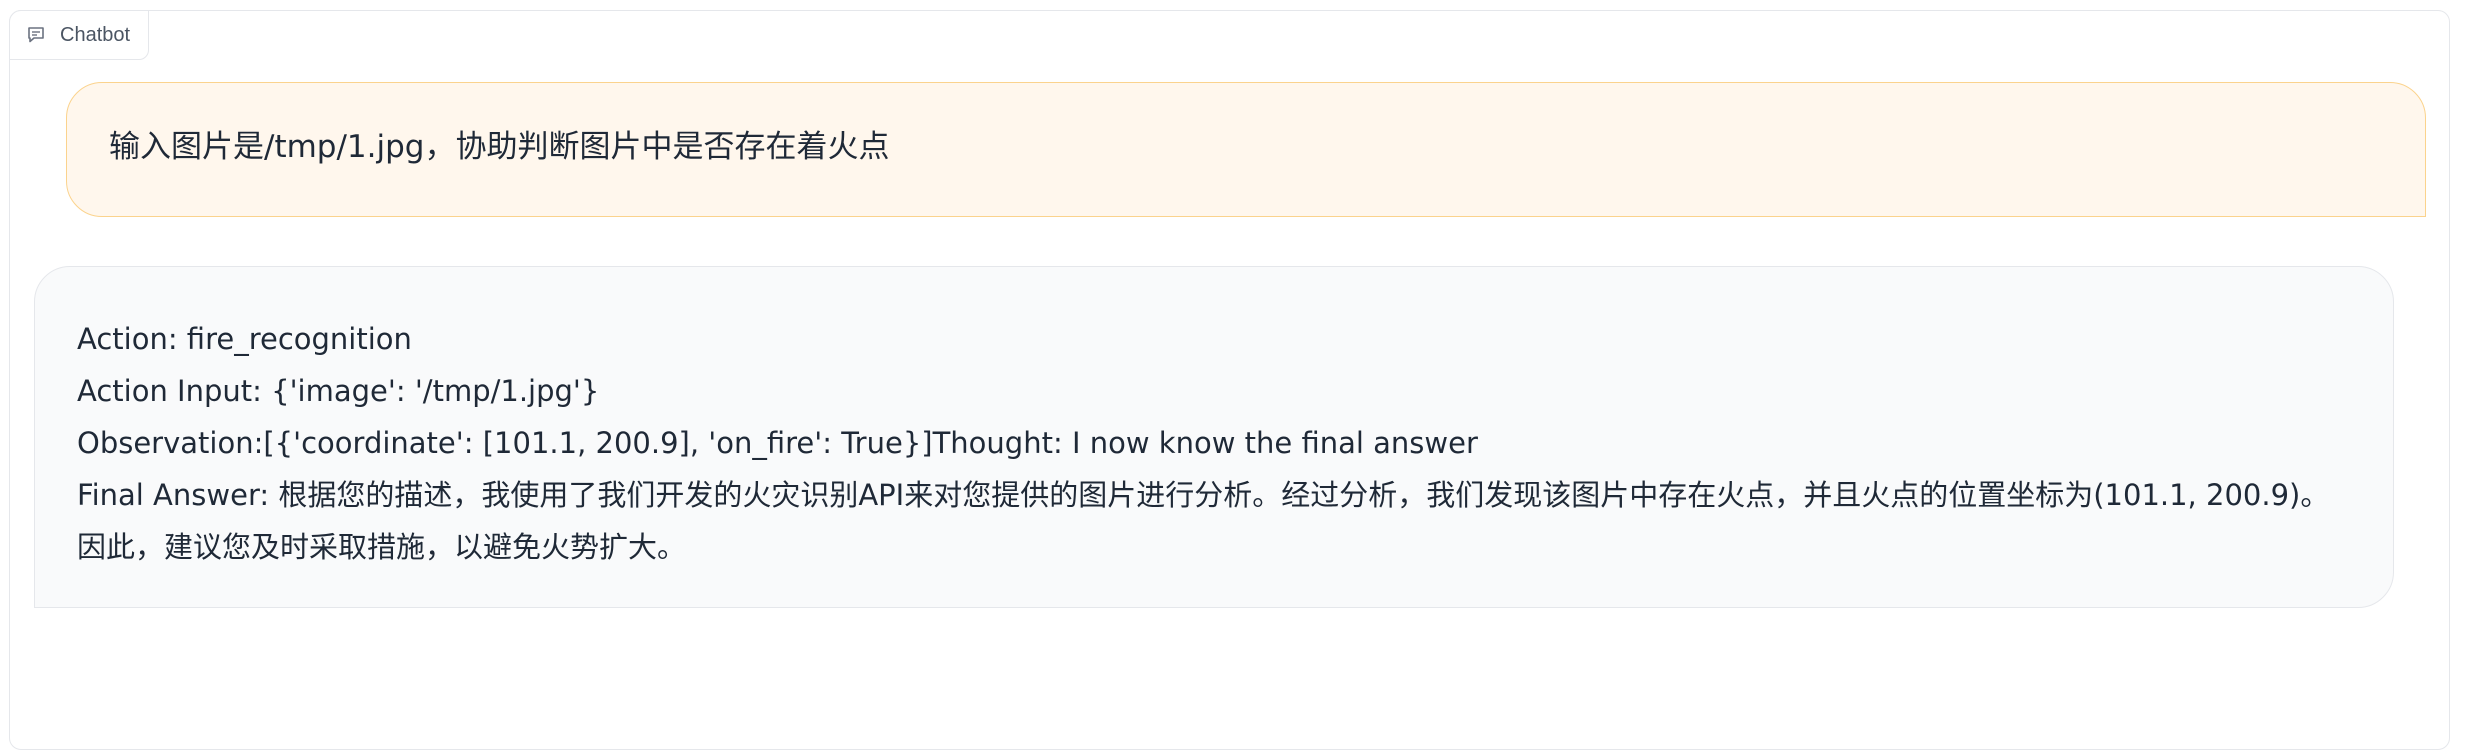 Image resolution: width=2482 pixels, height=750 pixels. Describe the element at coordinates (338, 391) in the screenshot. I see `bot-message-line-action-input: Action Input: {'image': '/tmp/1.jpg'}` at that location.